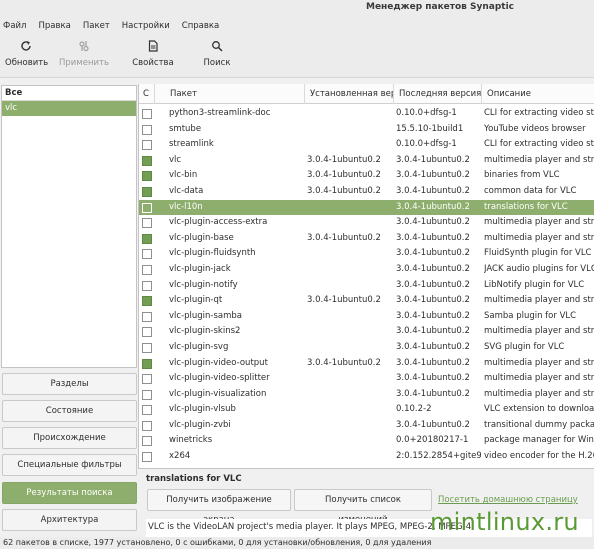 This screenshot has width=594, height=549. Describe the element at coordinates (200, 26) in the screenshot. I see `menu-help: Справка` at that location.